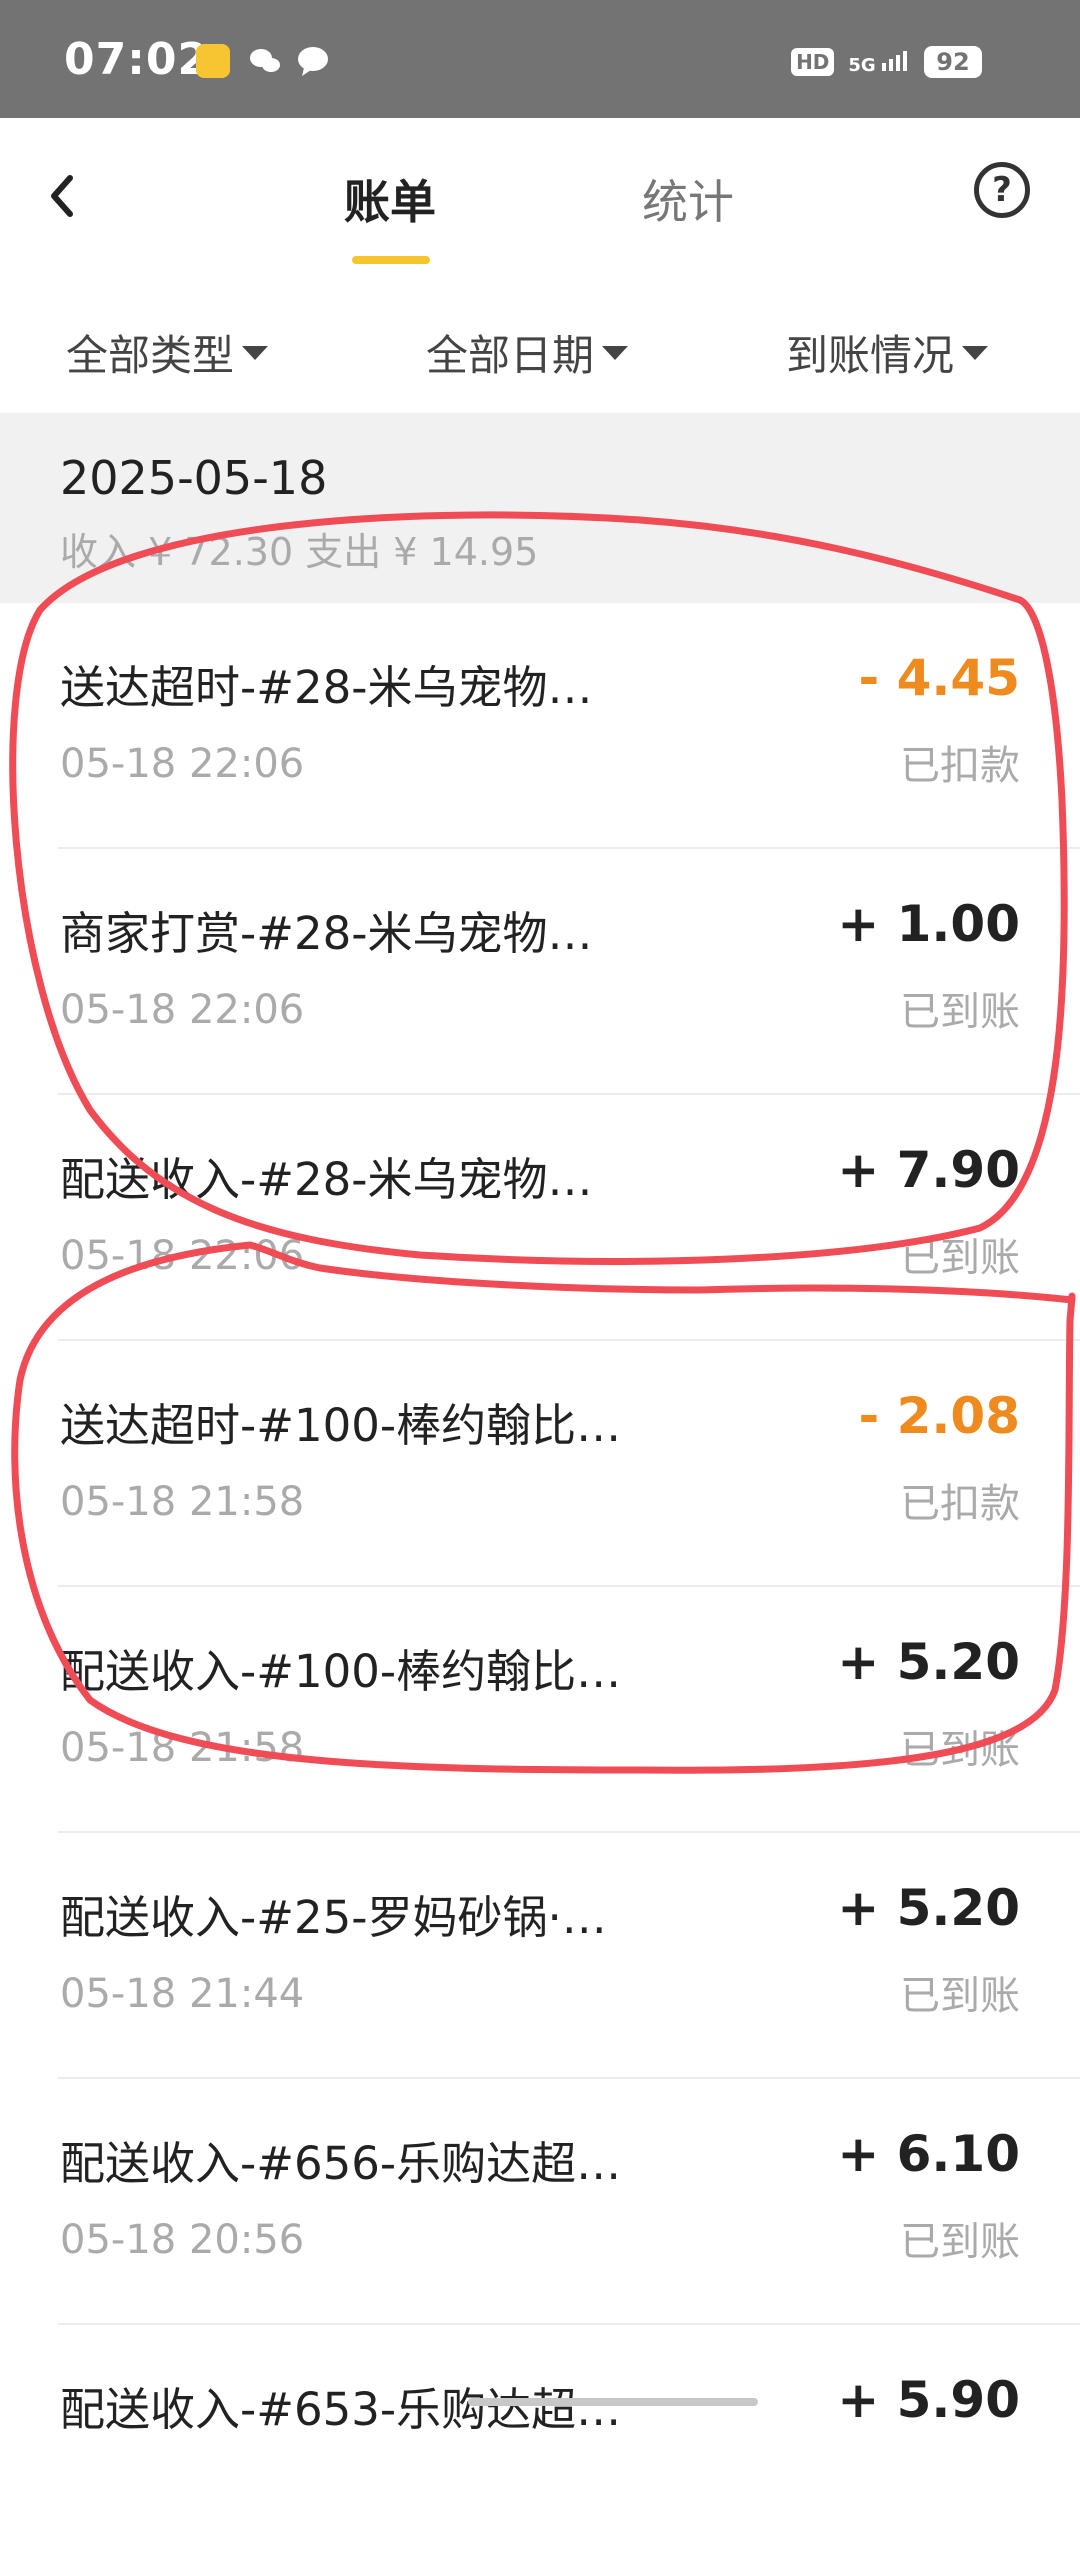  What do you see at coordinates (870, 355) in the screenshot?
I see `filter-settlement-label: 到账情况` at bounding box center [870, 355].